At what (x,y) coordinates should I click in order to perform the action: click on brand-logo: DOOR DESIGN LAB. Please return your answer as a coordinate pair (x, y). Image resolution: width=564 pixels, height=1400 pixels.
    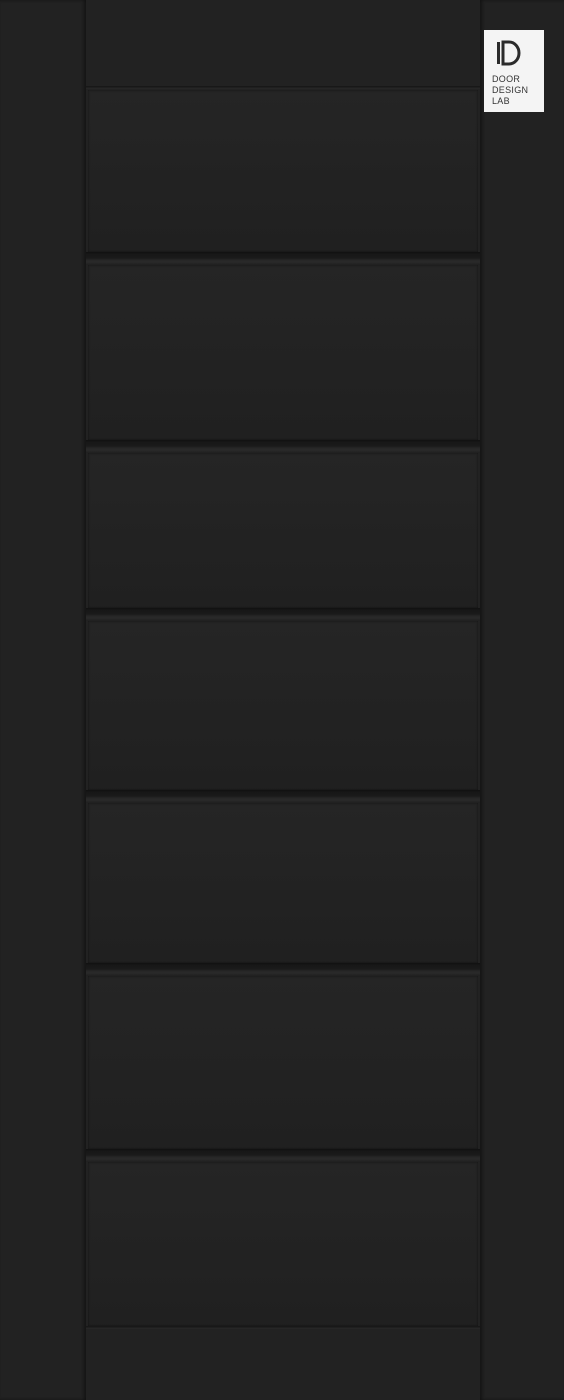
    Looking at the image, I should click on (514, 71).